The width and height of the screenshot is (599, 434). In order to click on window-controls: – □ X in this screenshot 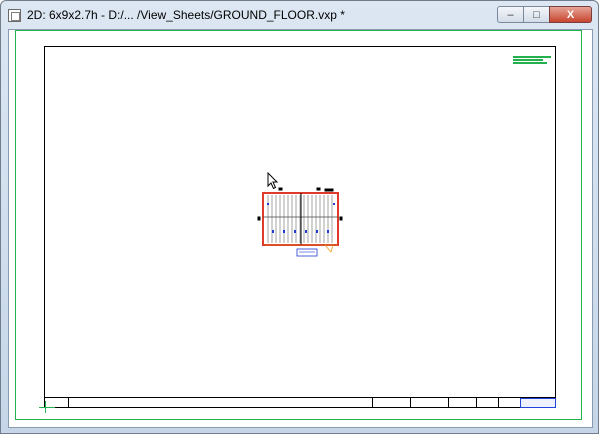, I will do `click(544, 14)`.